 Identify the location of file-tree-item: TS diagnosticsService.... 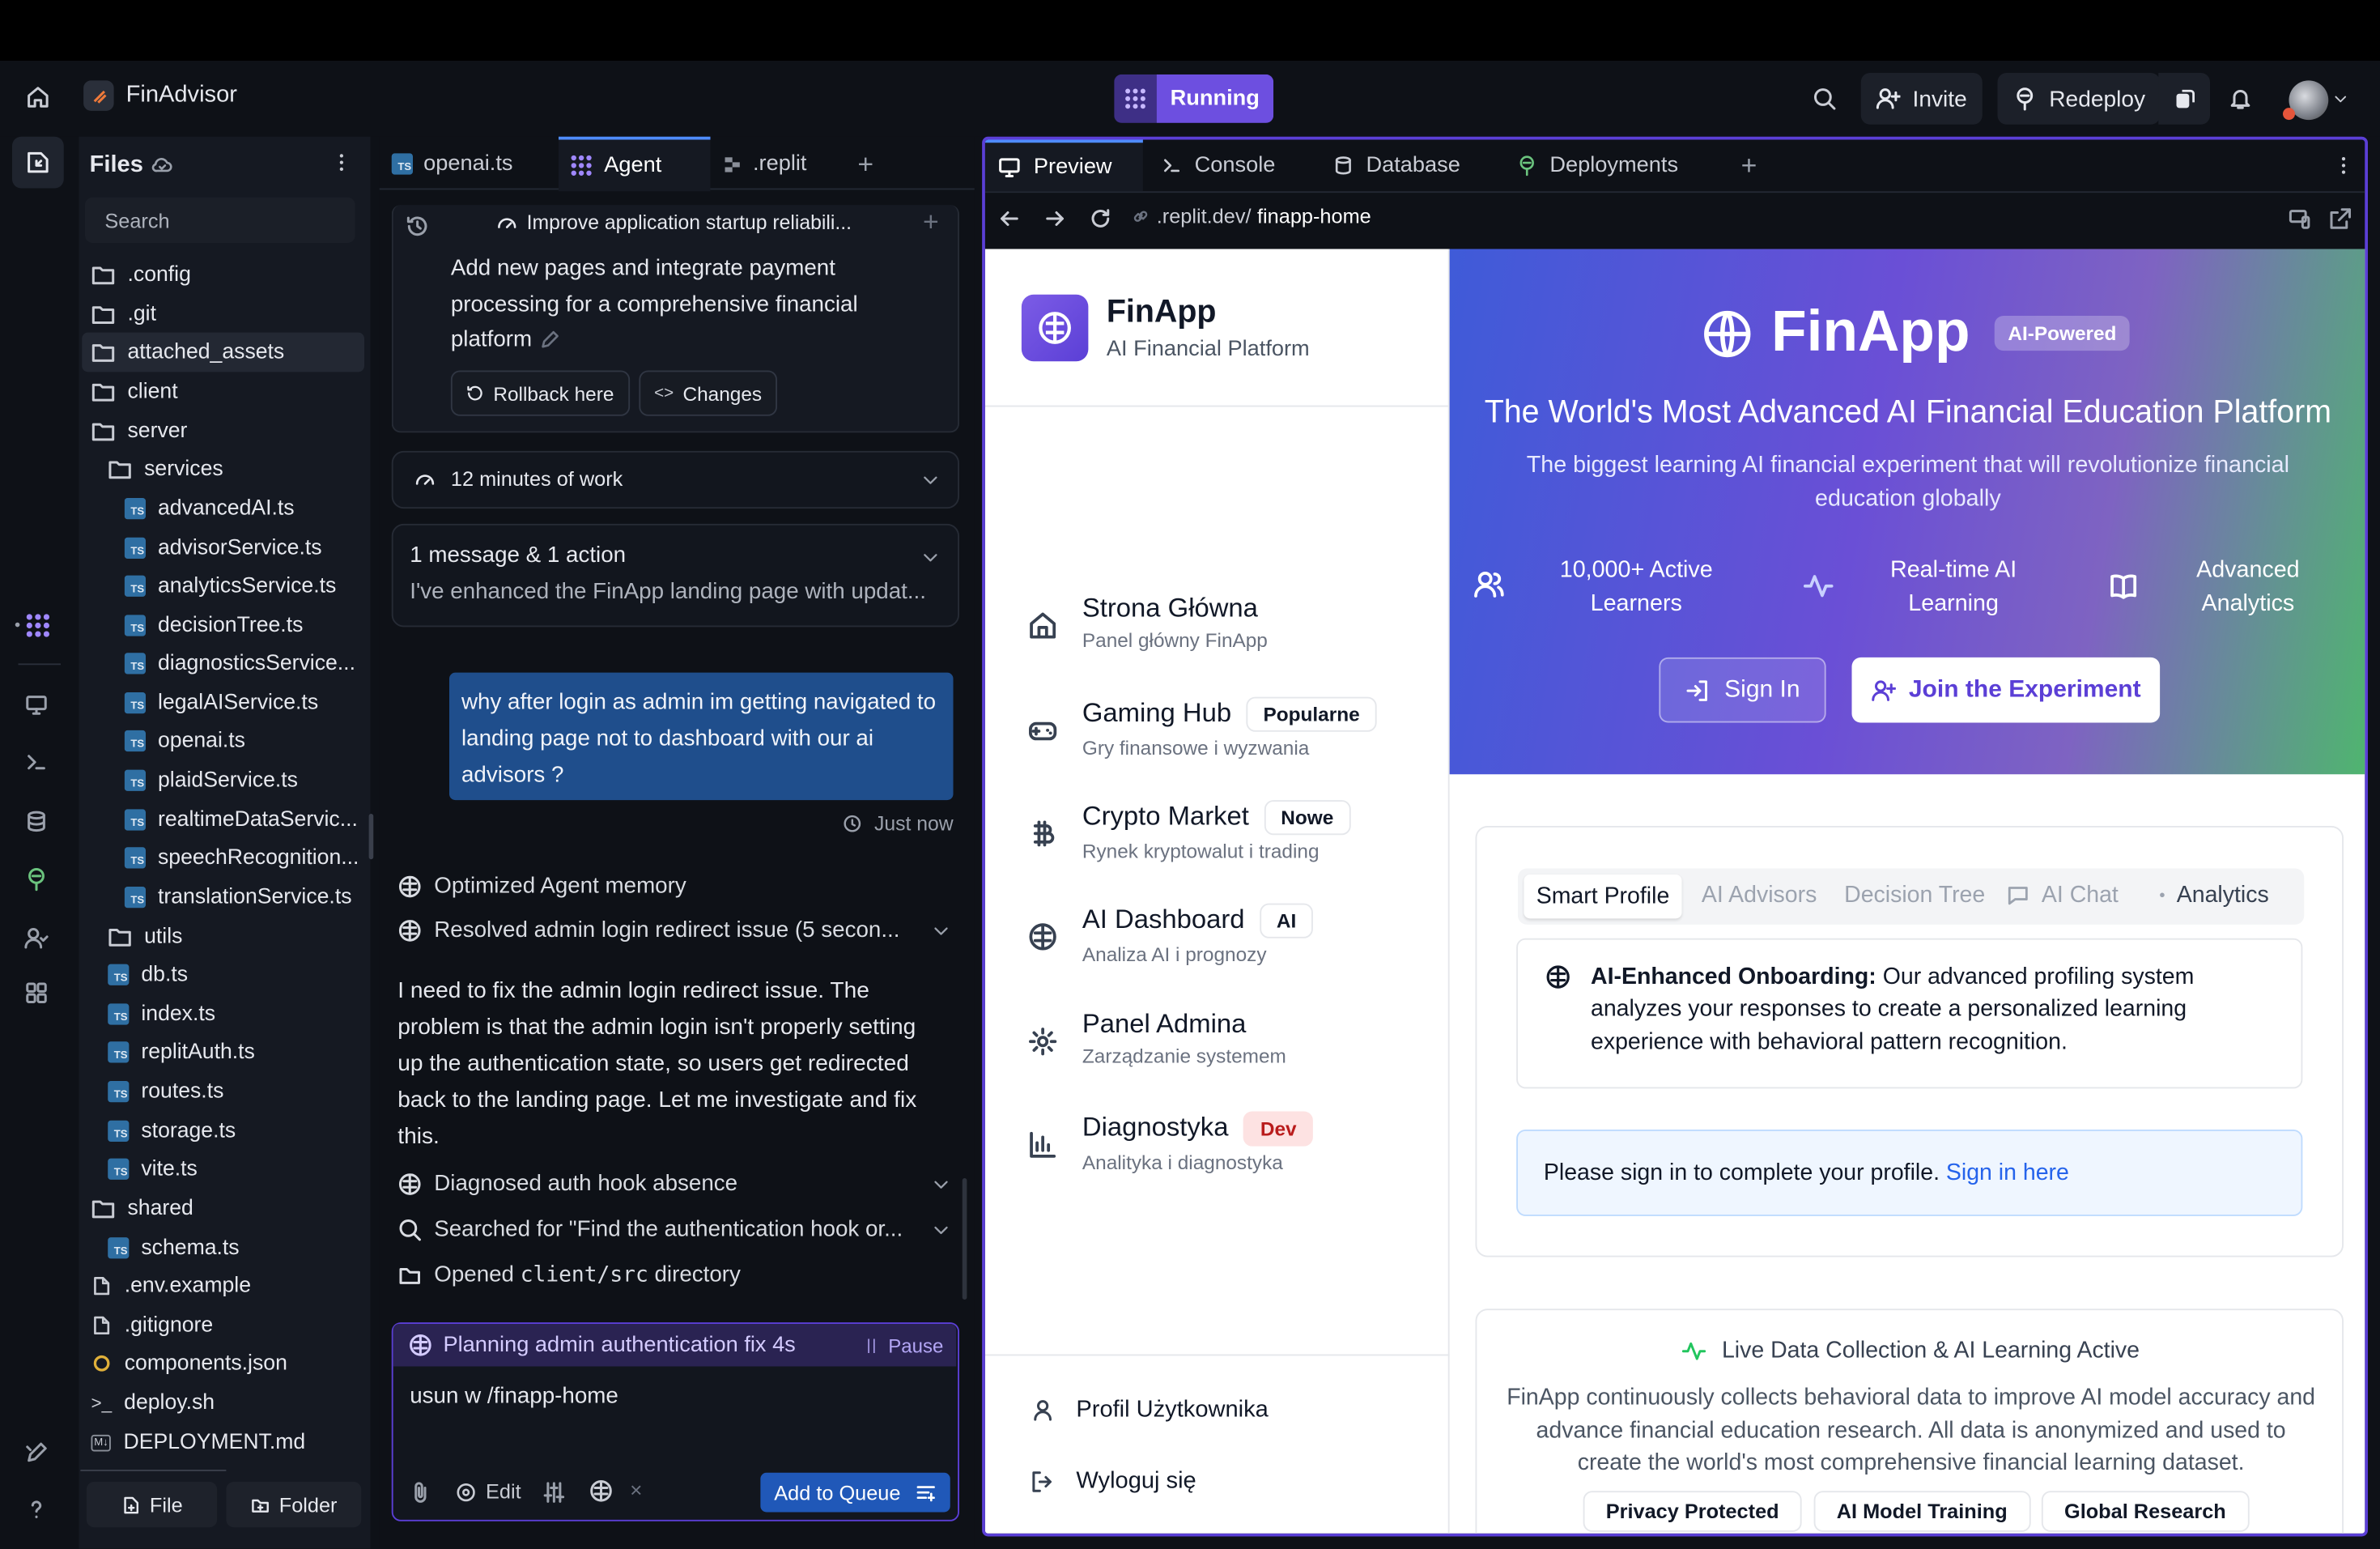
(241, 663).